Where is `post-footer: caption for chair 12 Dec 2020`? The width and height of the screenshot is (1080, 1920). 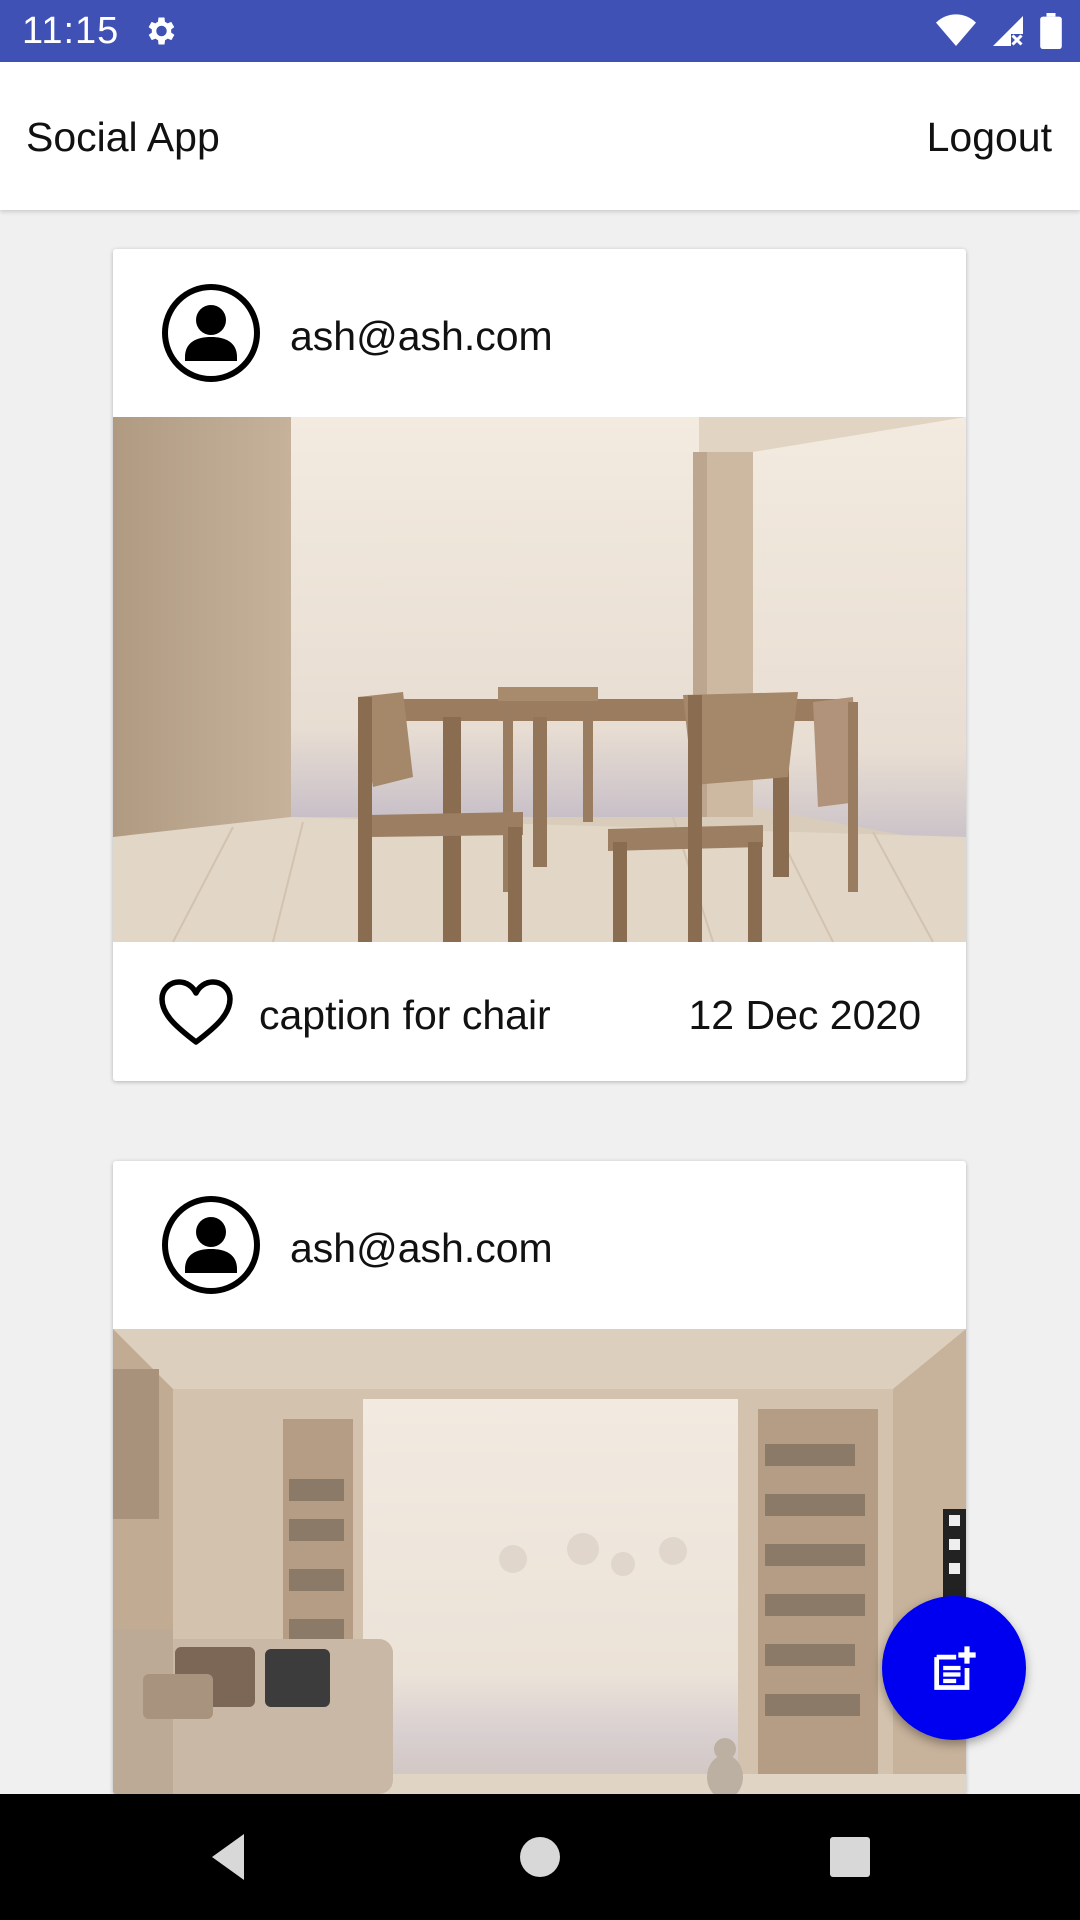 post-footer: caption for chair 12 Dec 2020 is located at coordinates (539, 1011).